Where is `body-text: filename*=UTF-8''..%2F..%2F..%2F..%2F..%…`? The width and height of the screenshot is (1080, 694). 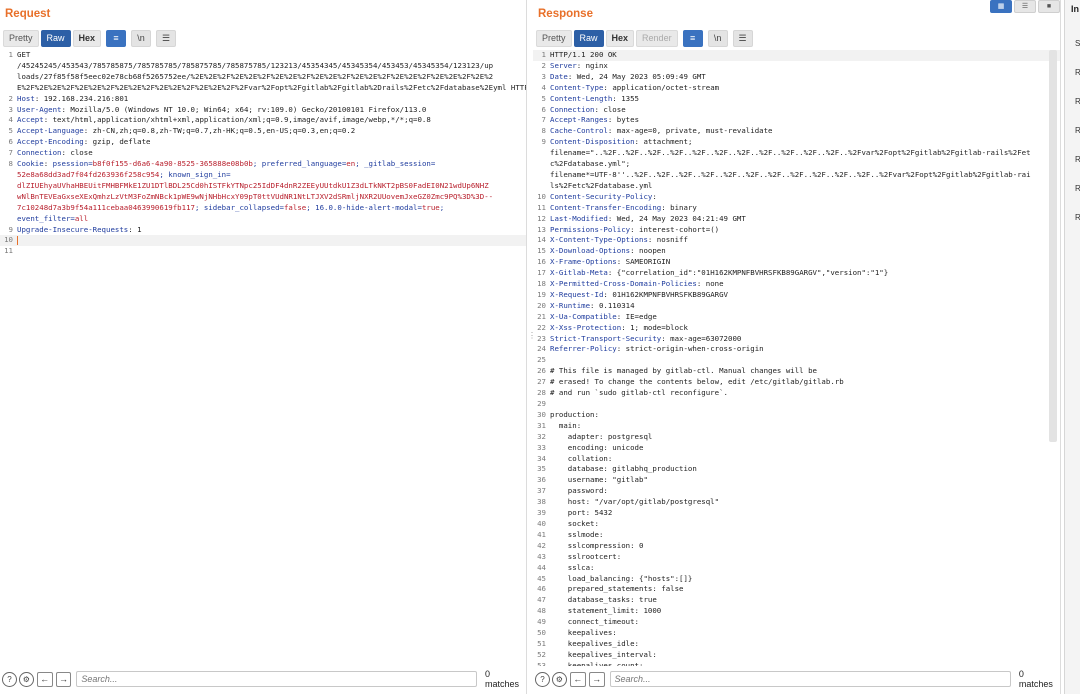 body-text: filename*=UTF-8''..%2F..%2F..%2F..%2F..%… is located at coordinates (790, 174).